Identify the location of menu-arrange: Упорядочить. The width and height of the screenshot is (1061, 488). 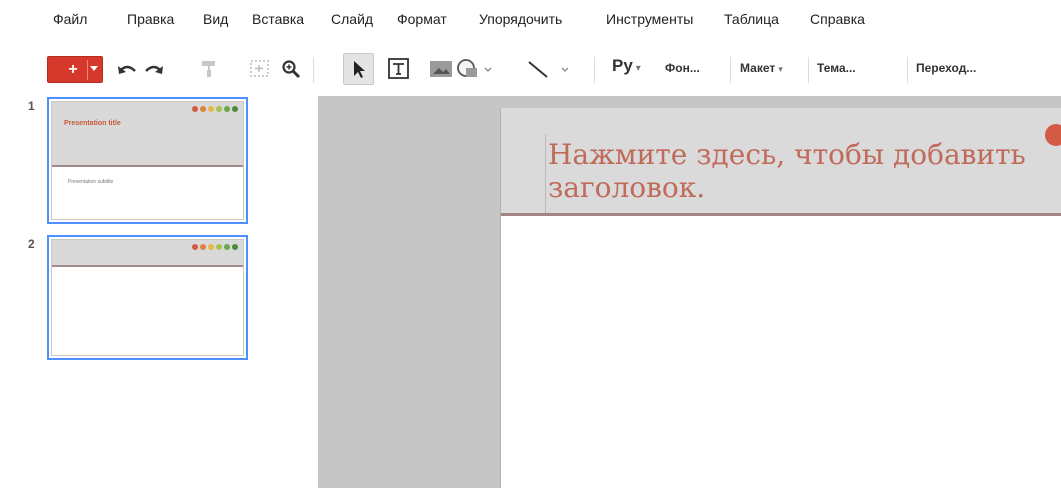
(520, 19).